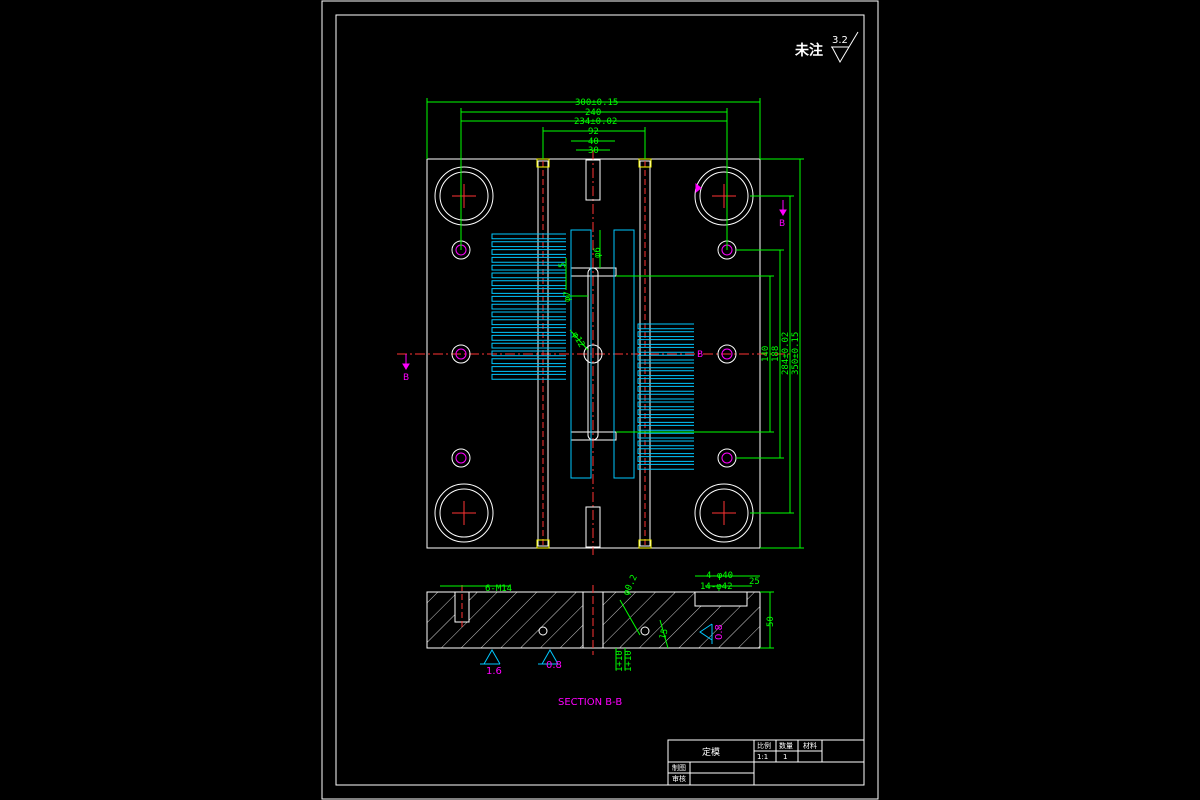  I want to click on section-mark-b-right: B, so click(782, 224).